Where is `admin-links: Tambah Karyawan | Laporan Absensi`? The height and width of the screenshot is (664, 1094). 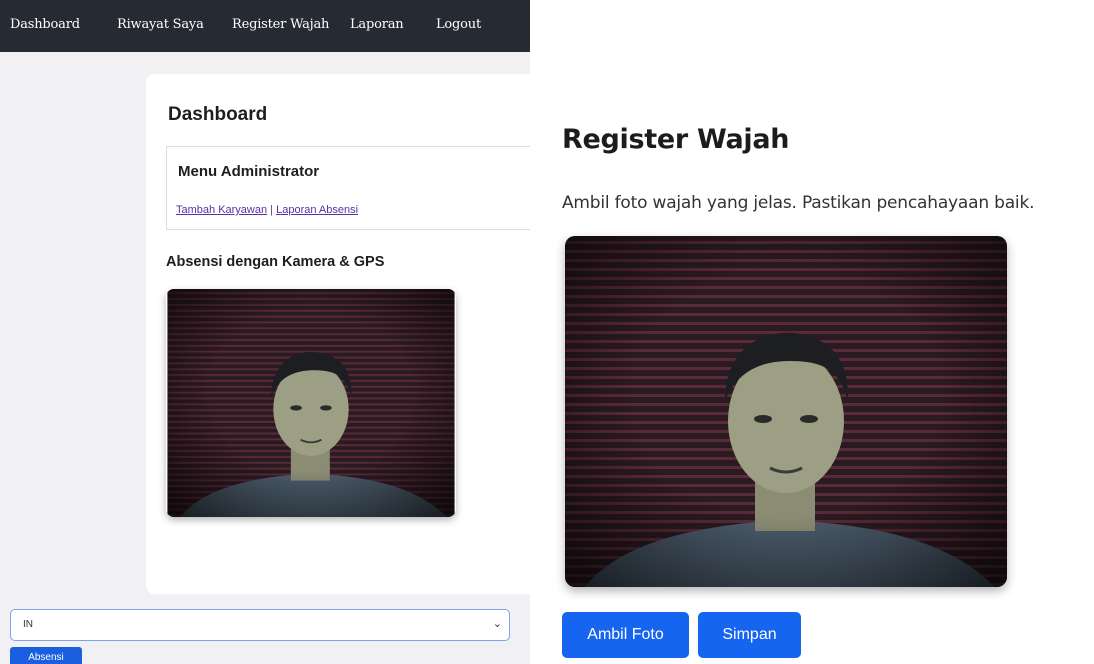 admin-links: Tambah Karyawan | Laporan Absensi is located at coordinates (267, 210).